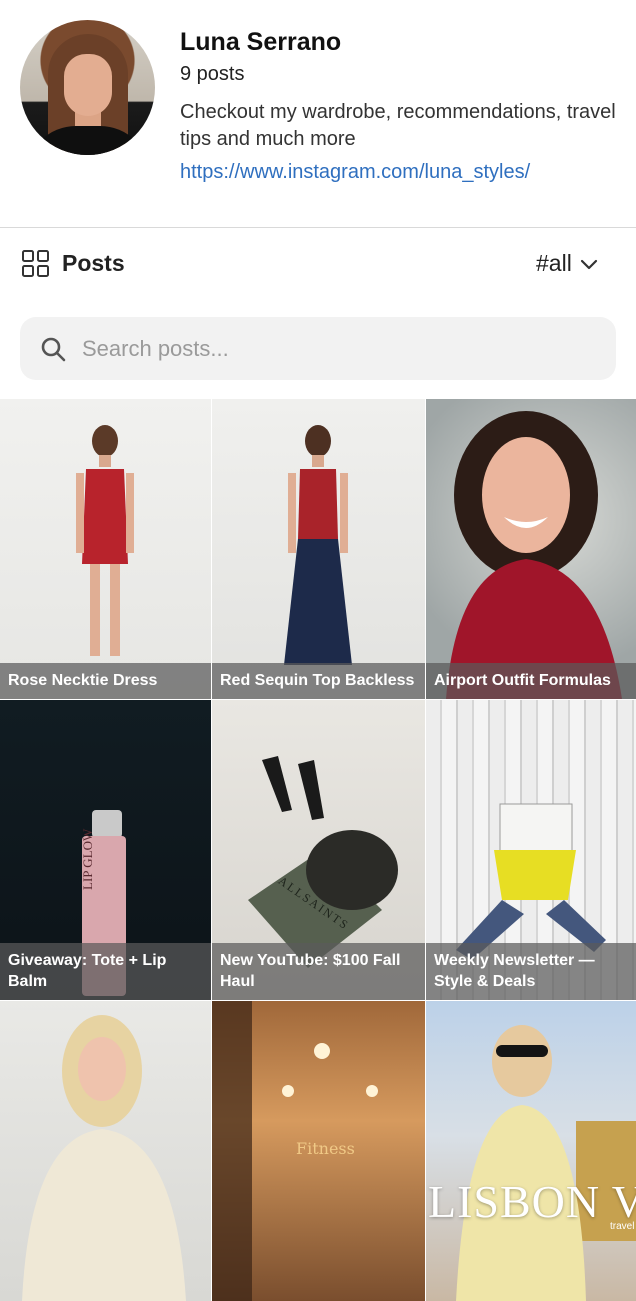 The width and height of the screenshot is (636, 1301). I want to click on post-caption: Rose Necktie Dress, so click(105, 681).